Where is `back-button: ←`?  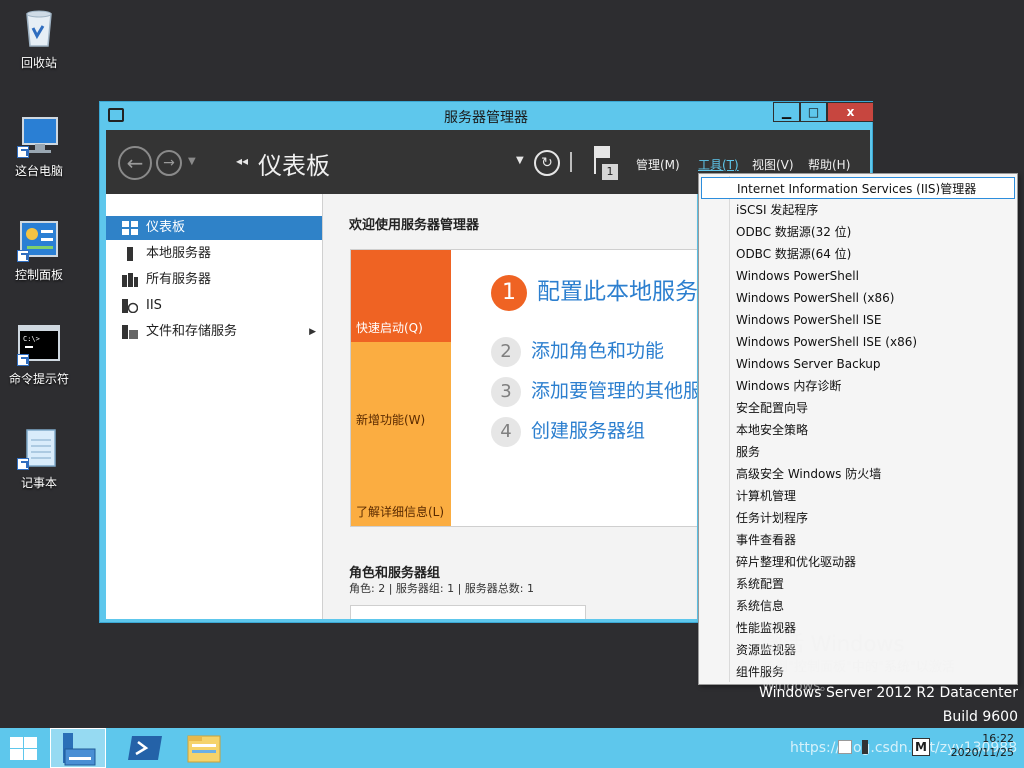
back-button: ← is located at coordinates (135, 163).